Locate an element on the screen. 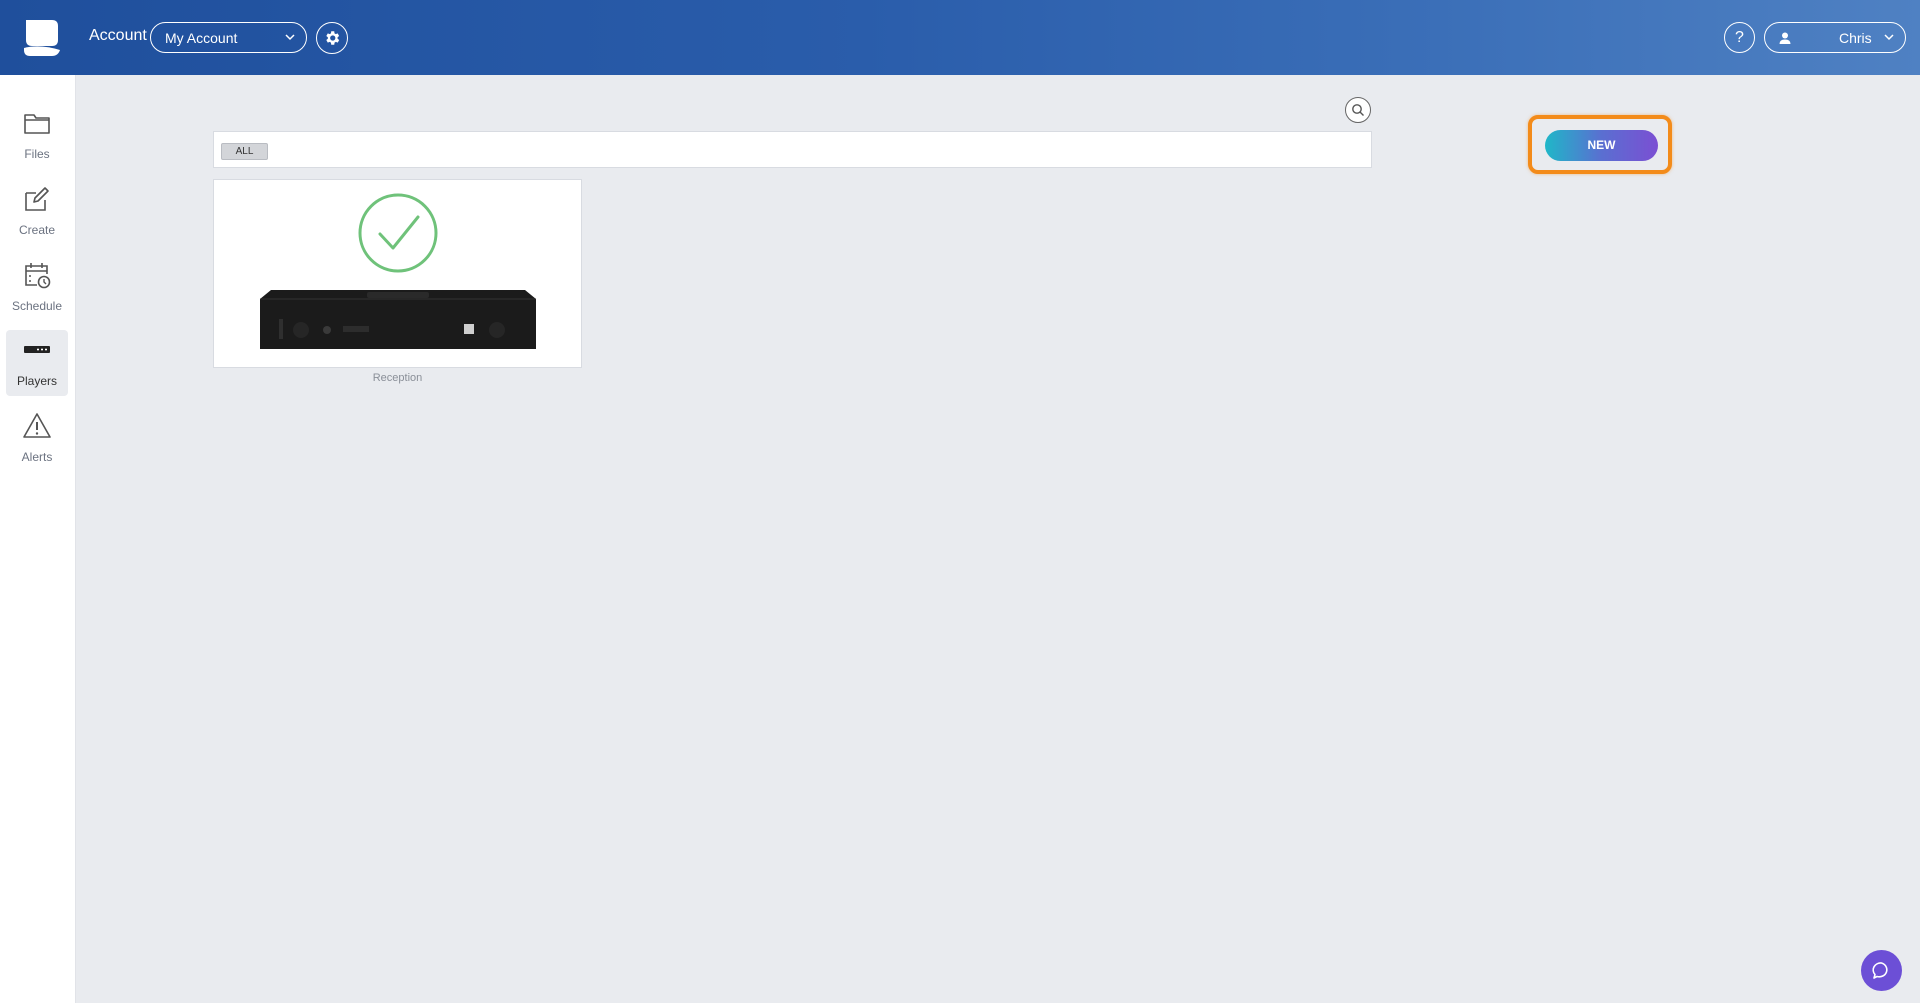  sidebar-item-label: Files is located at coordinates (37, 154).